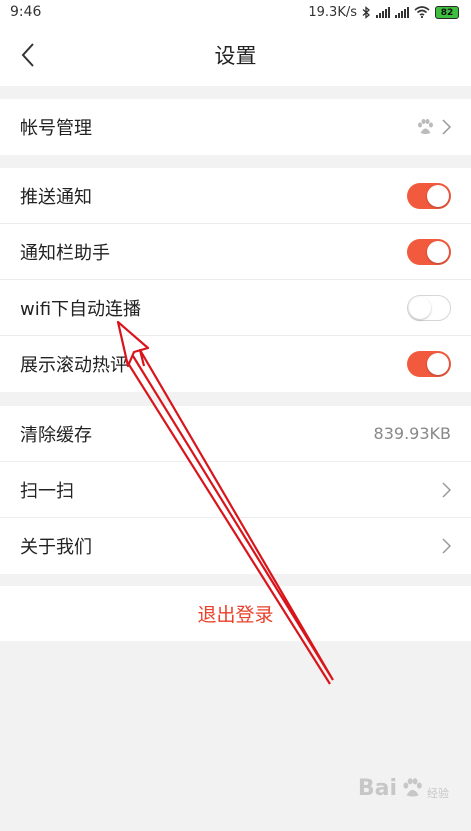  I want to click on status-bar: 9:46 19.3K/s 82, so click(235, 12).